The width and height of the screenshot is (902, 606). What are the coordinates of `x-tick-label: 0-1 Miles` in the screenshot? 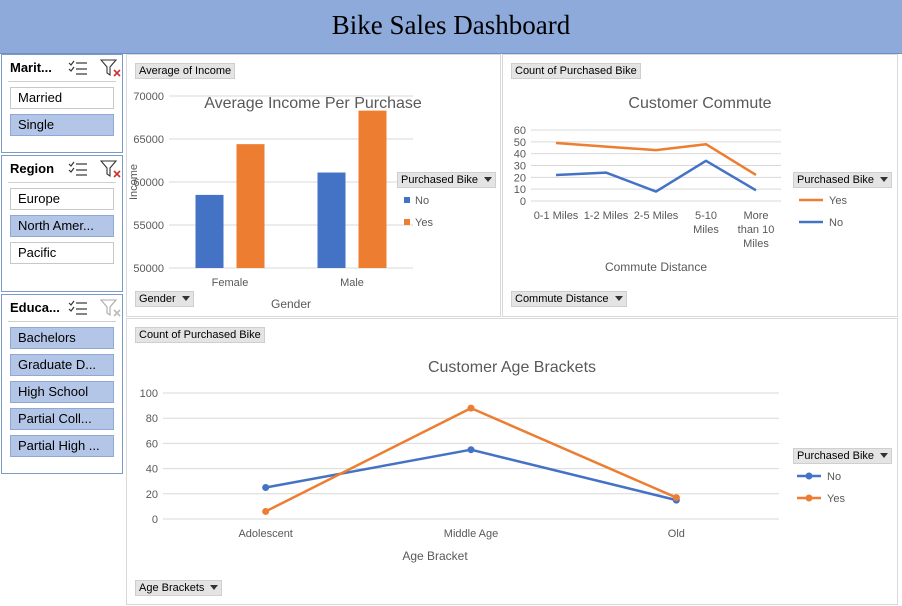 It's located at (556, 216).